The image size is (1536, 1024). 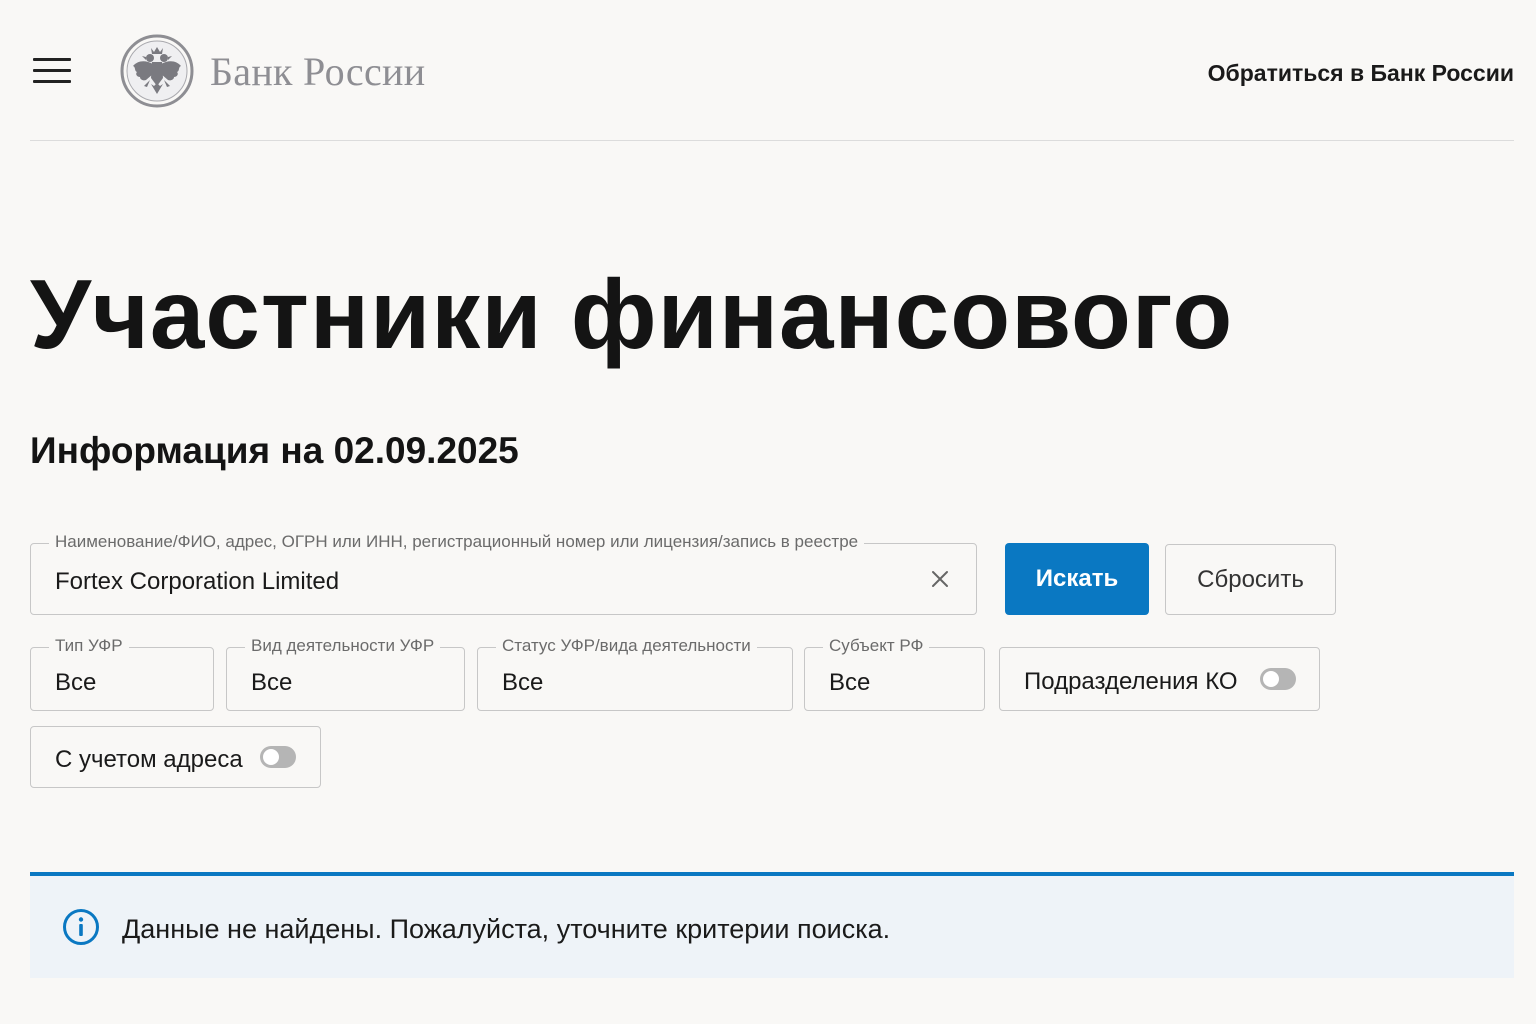 I want to click on toggle-ko-branches: Подразделения КО, so click(x=1159, y=679).